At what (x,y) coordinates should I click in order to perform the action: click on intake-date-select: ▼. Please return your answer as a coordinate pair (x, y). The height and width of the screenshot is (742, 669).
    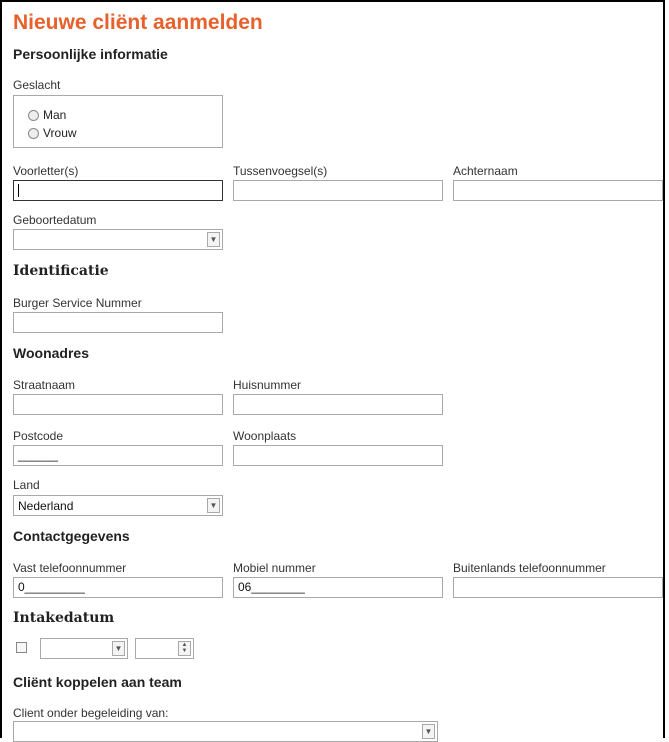
    Looking at the image, I should click on (84, 648).